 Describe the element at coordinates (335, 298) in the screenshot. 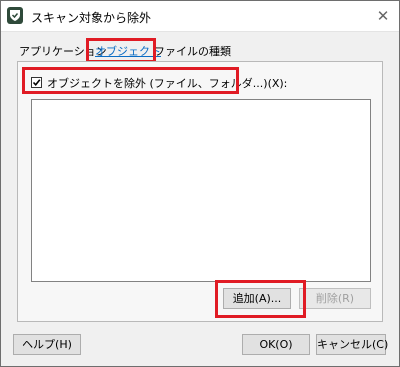

I see `remove-button: 削除(R)` at that location.